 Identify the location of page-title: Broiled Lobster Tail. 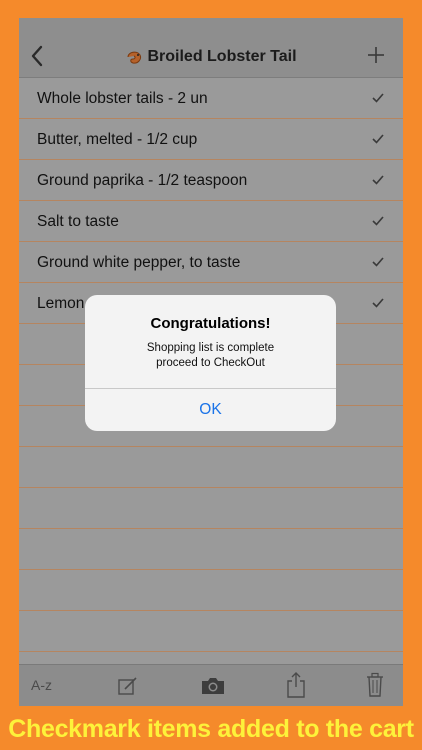
(211, 57).